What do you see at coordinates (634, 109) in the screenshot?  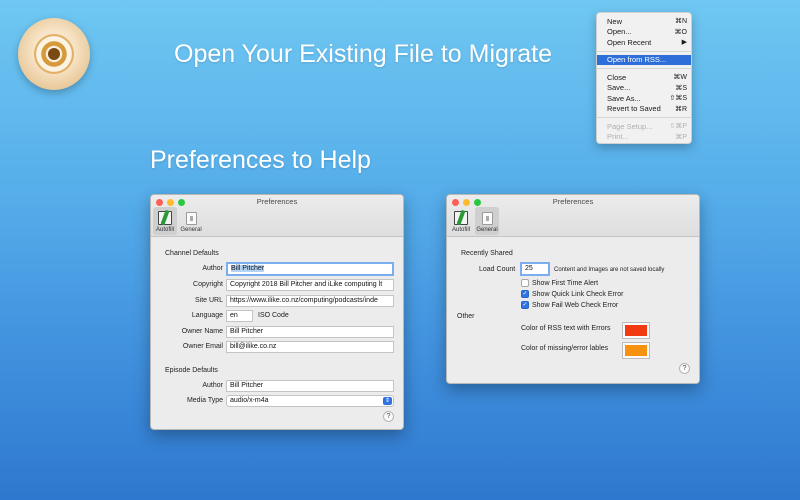 I see `menu-label: Revert to Saved` at bounding box center [634, 109].